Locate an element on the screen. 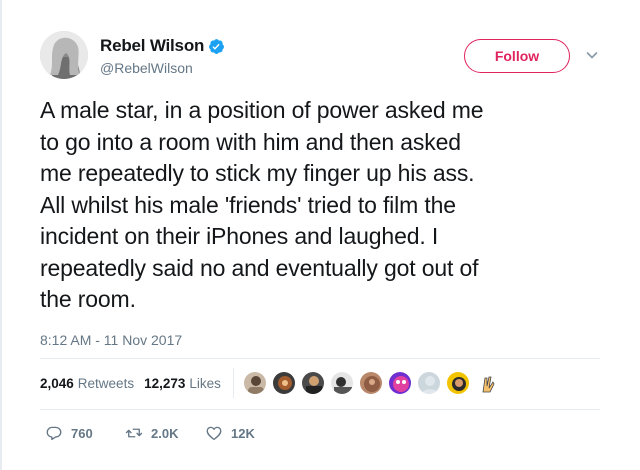 The height and width of the screenshot is (470, 640). like-count: 12K is located at coordinates (243, 433).